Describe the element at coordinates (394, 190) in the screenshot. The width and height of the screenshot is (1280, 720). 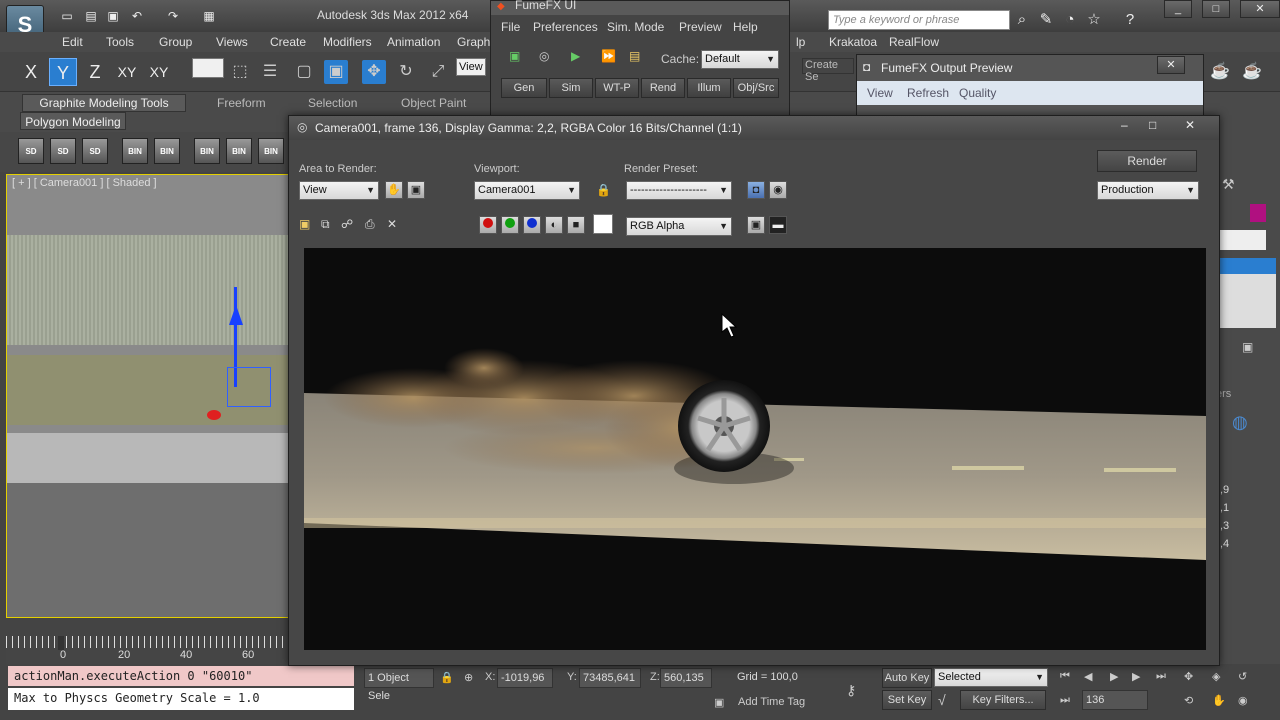
I see `edit-region-icon: ✋` at that location.